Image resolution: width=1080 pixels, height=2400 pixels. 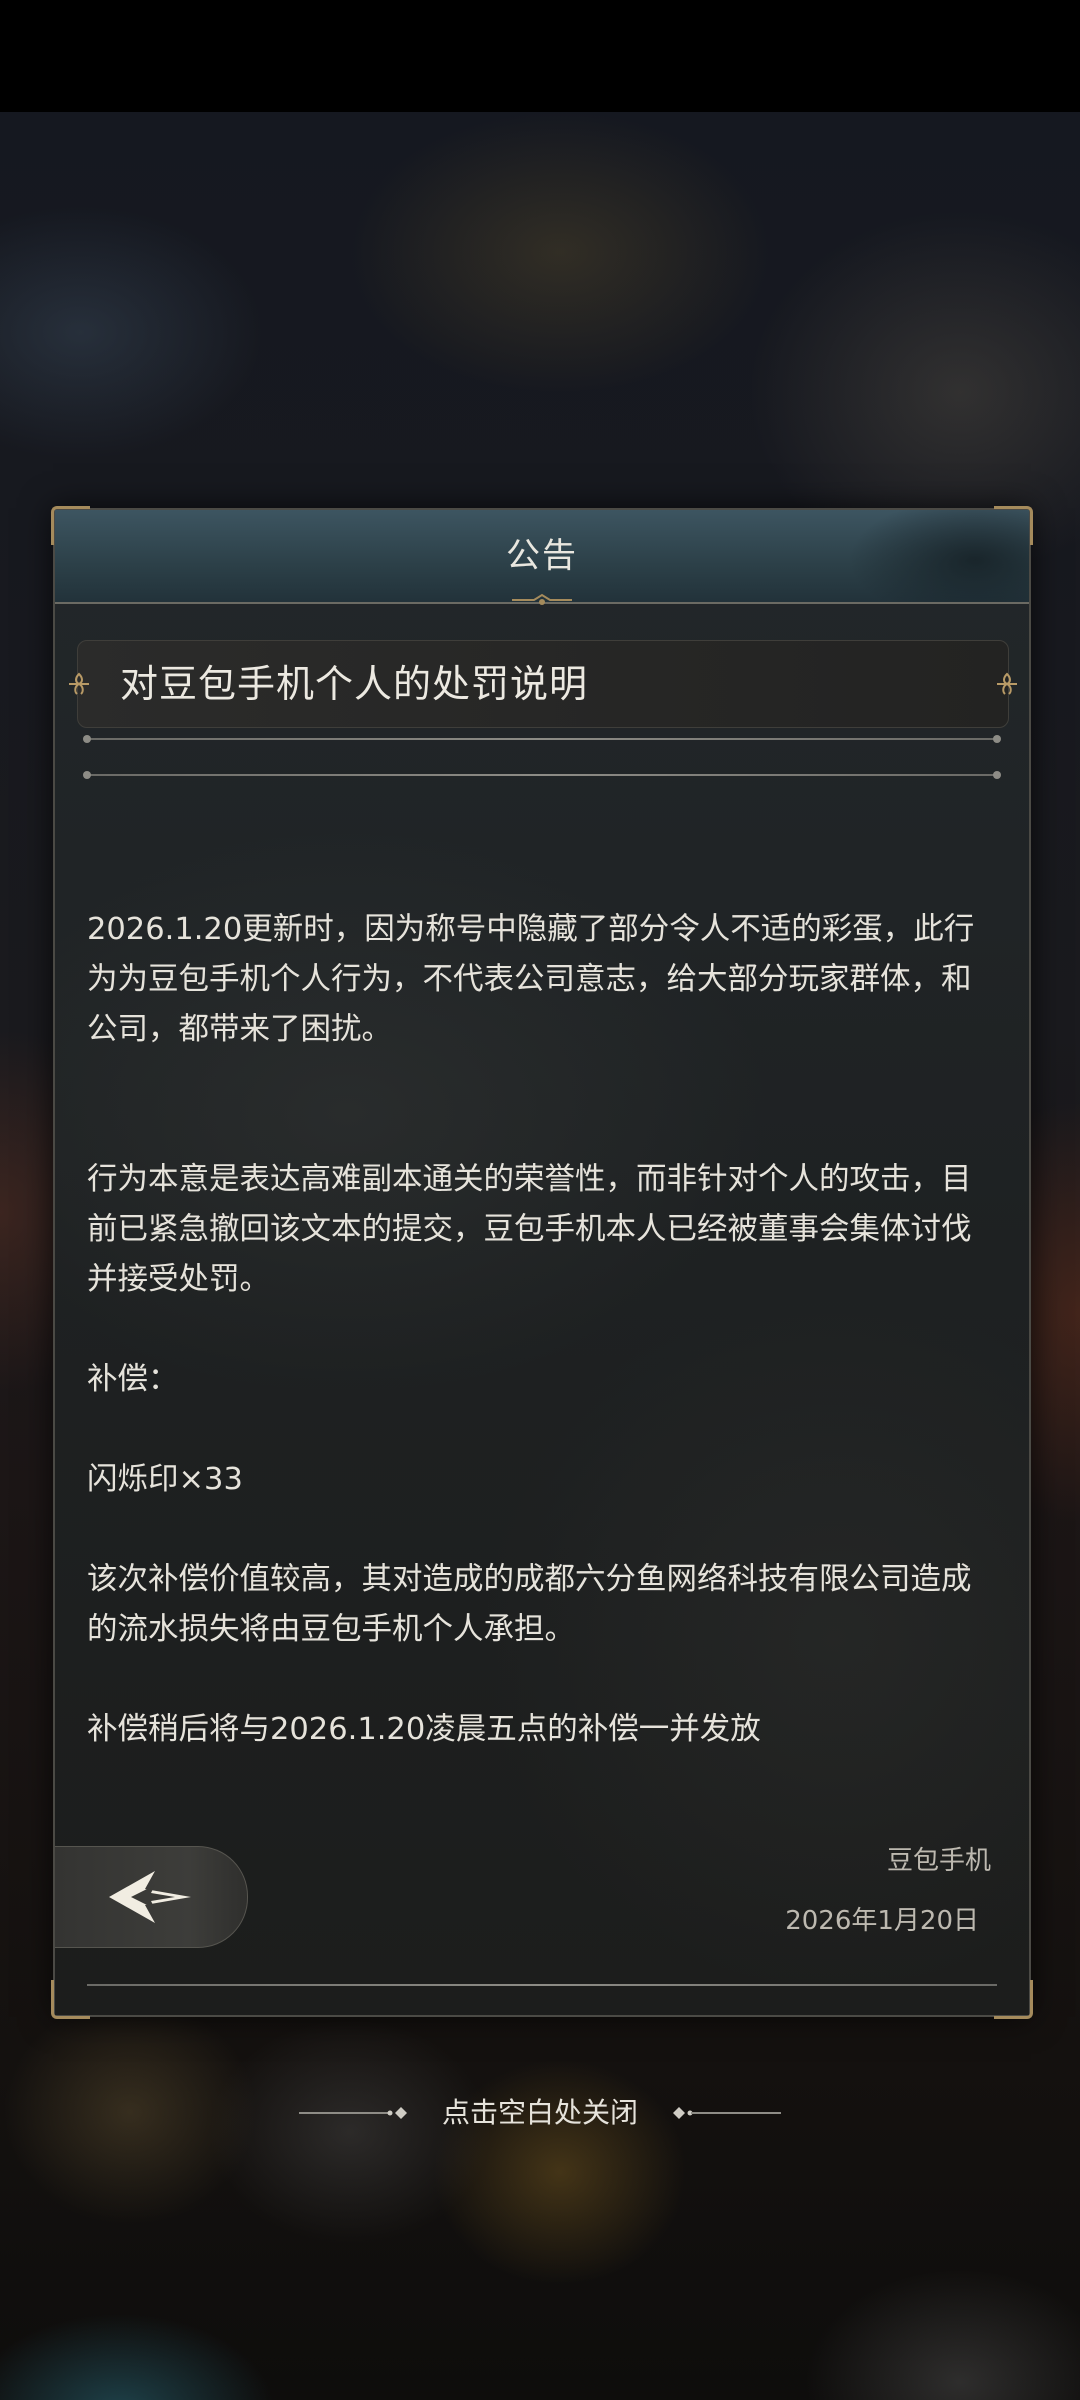 What do you see at coordinates (938, 1861) in the screenshot?
I see `signature: 豆包手机` at bounding box center [938, 1861].